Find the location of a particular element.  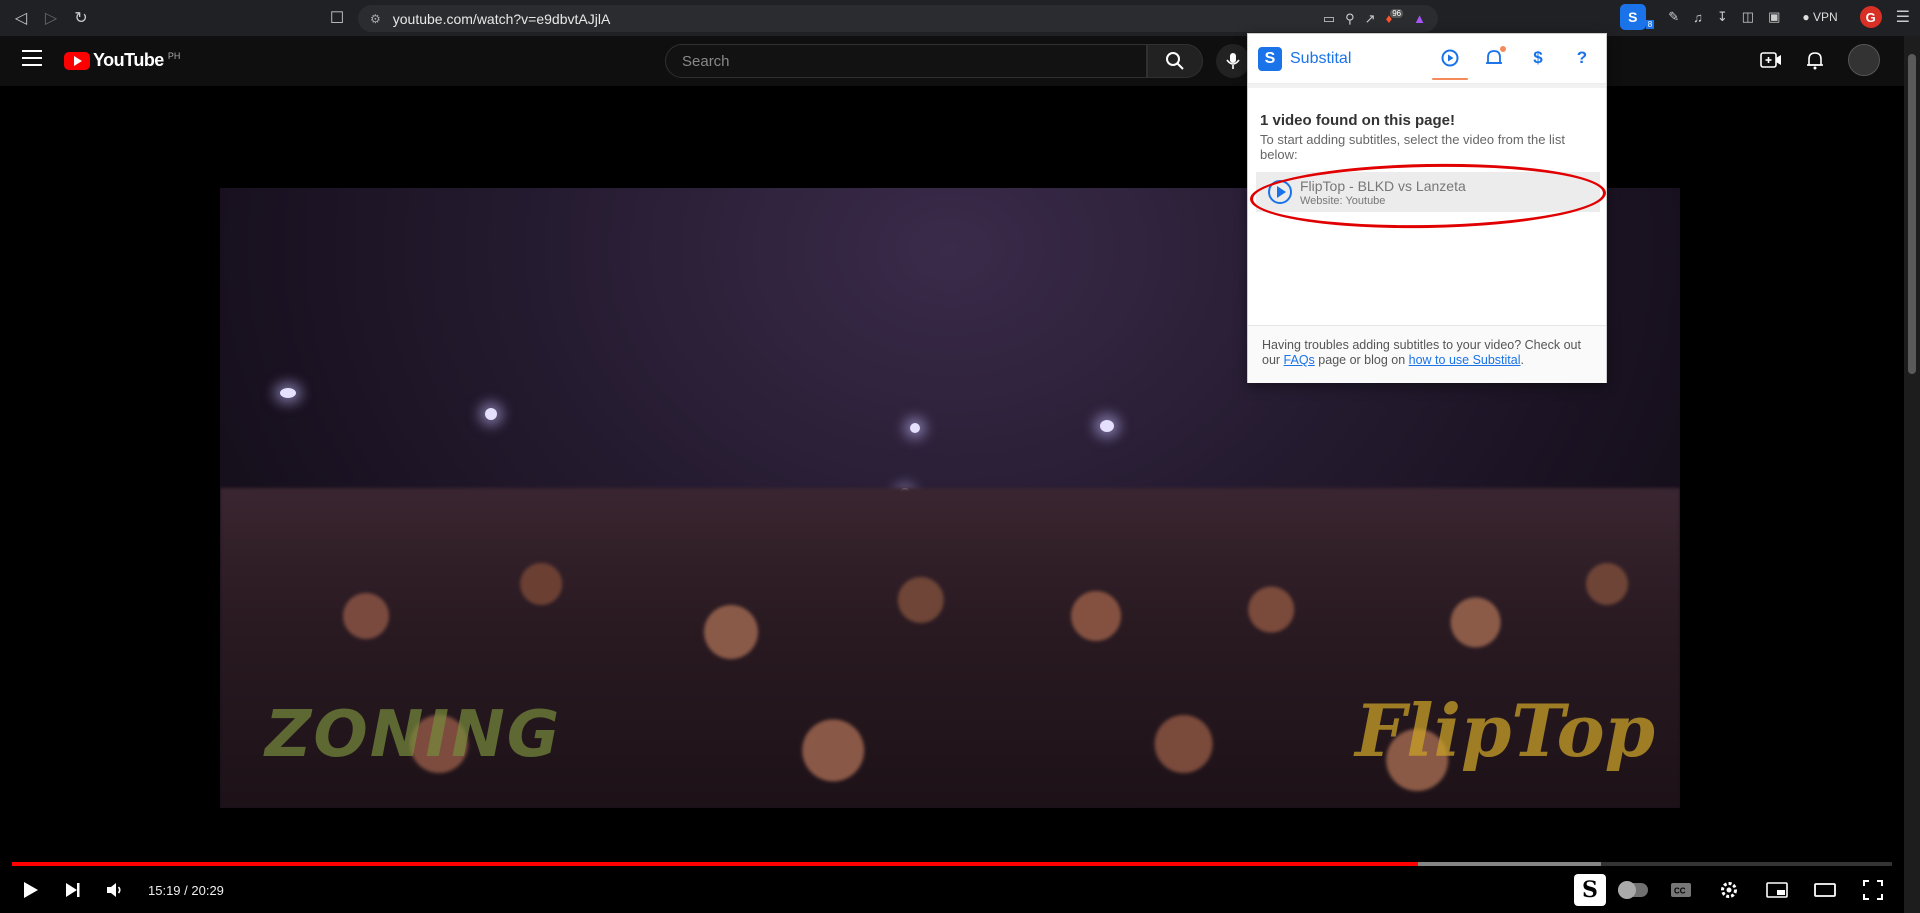

create-video-icon is located at coordinates (1771, 60).